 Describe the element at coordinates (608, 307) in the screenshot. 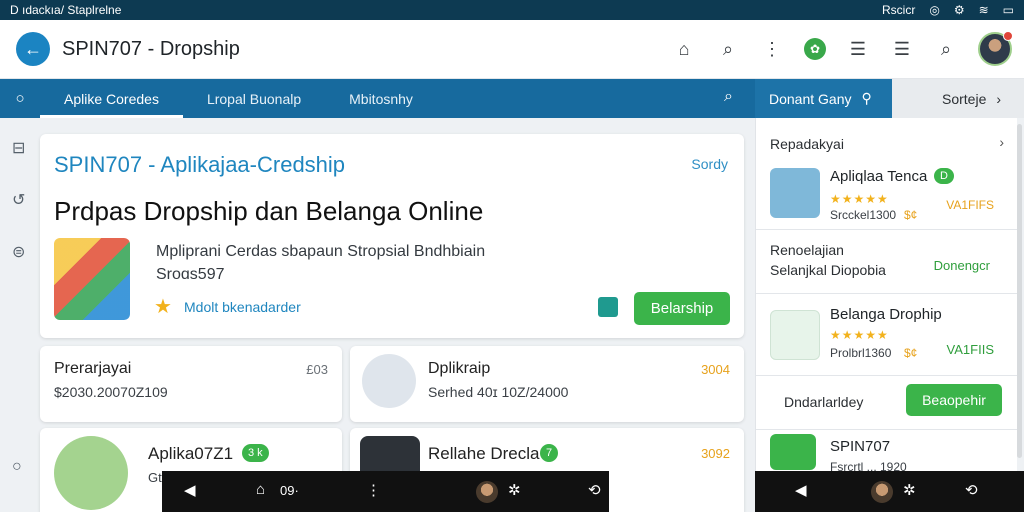

I see `document-icon` at that location.